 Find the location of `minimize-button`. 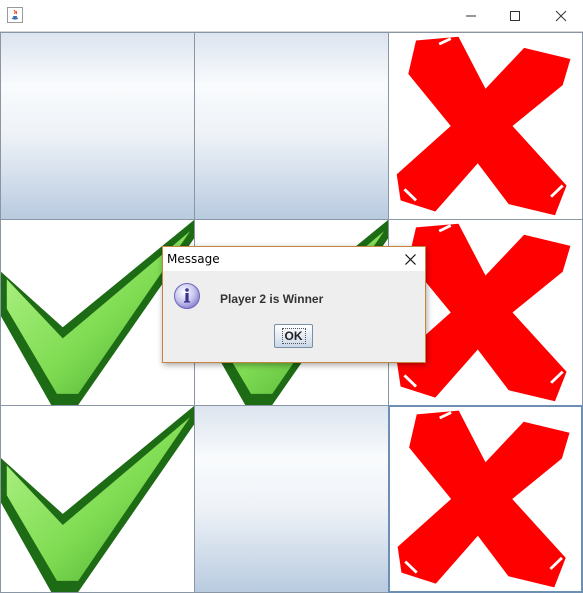

minimize-button is located at coordinates (471, 15).